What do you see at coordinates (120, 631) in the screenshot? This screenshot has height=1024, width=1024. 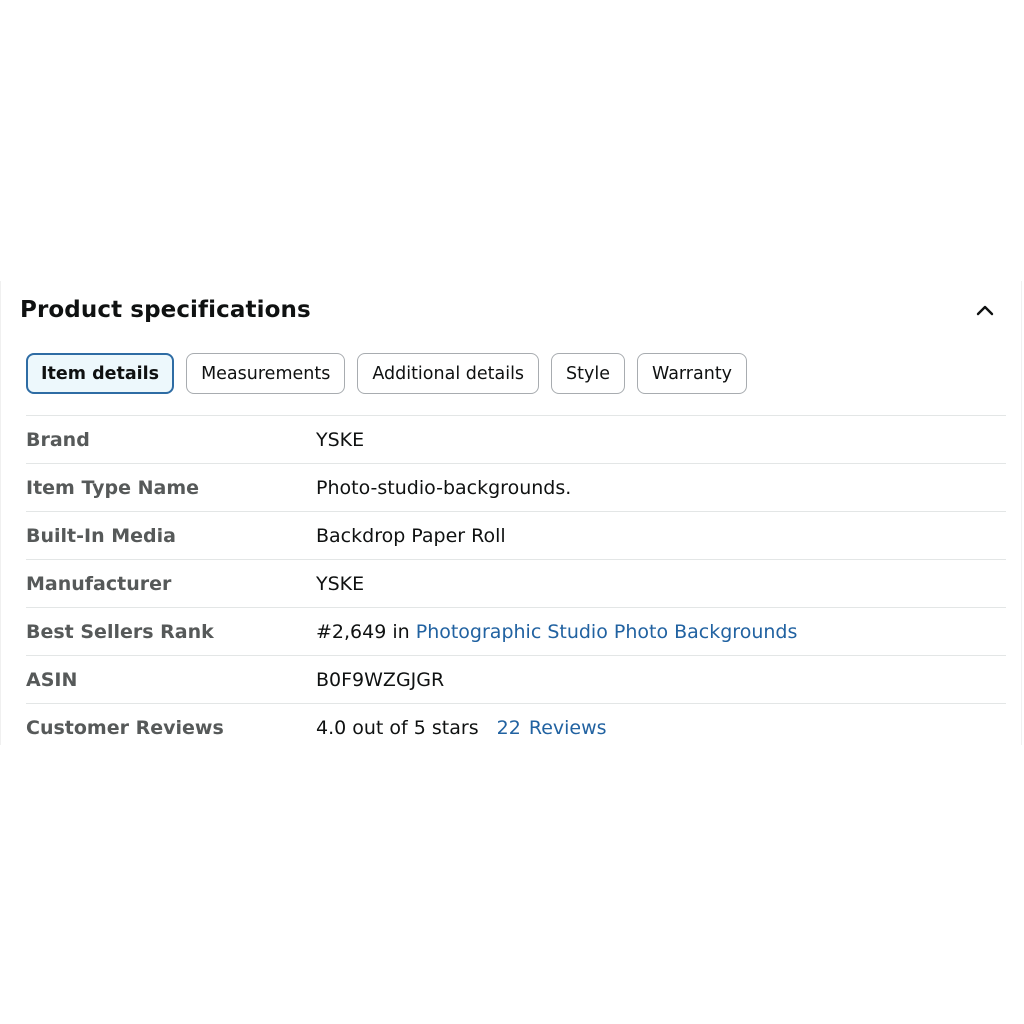 I see `spec-label-best-sellers-rank: Best Sellers Rank` at bounding box center [120, 631].